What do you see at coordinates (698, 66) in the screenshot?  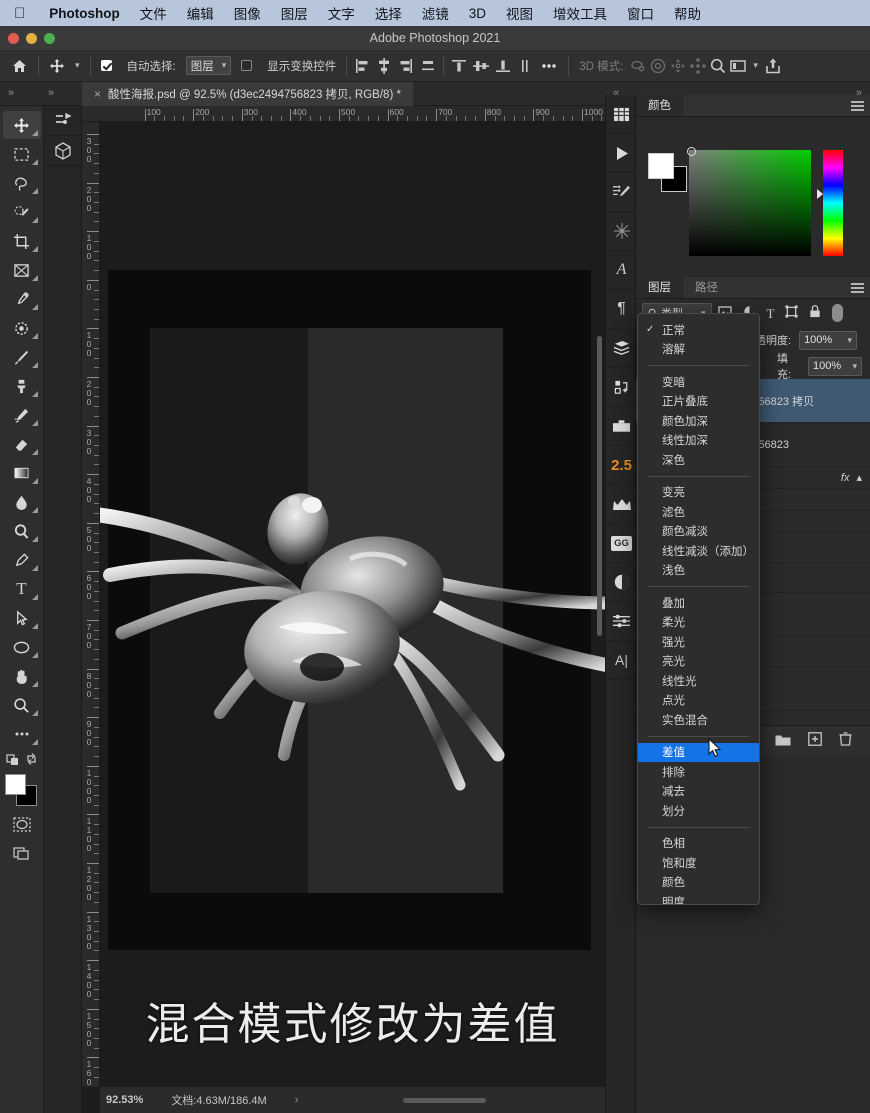 I see `3d-slide-icon` at bounding box center [698, 66].